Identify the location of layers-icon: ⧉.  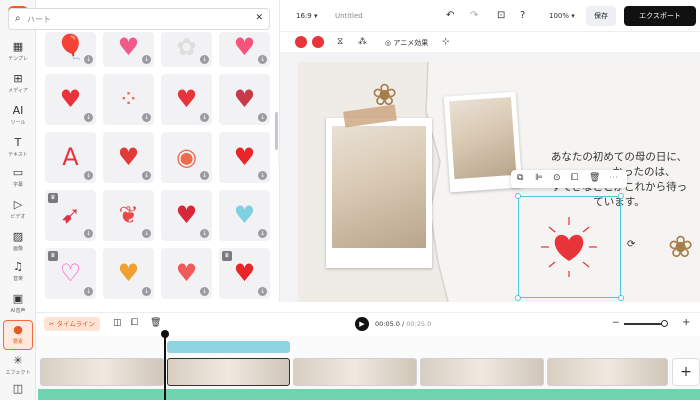
(520, 178).